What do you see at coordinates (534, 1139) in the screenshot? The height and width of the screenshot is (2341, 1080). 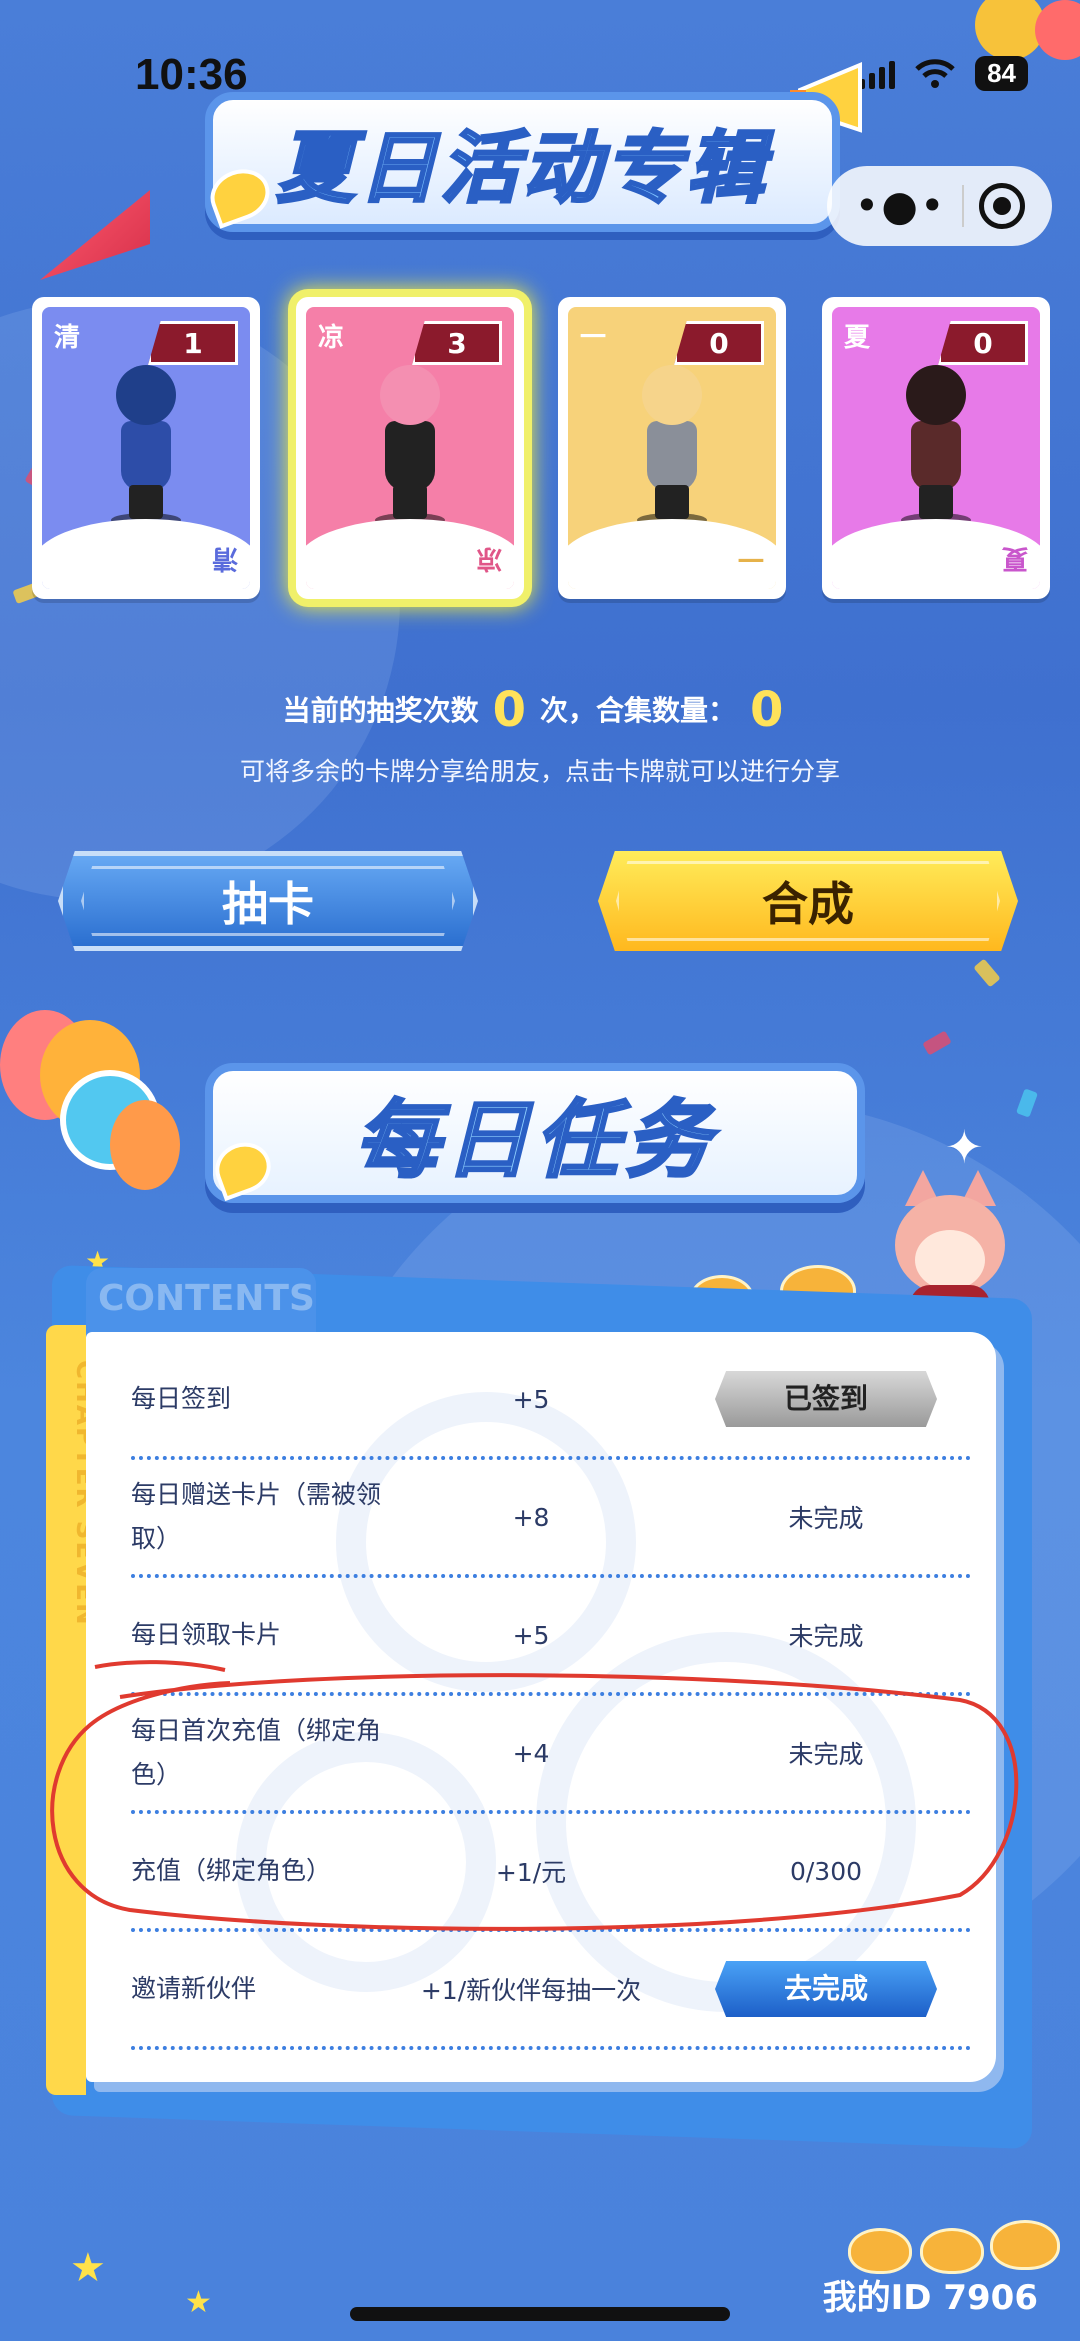 I see `daily-task-title: 每日任务` at bounding box center [534, 1139].